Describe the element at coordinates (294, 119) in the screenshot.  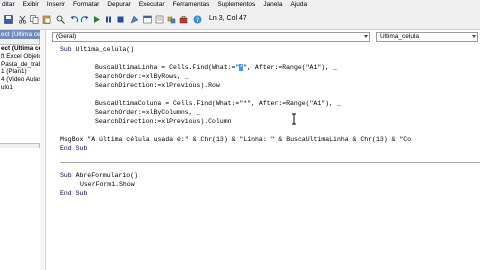
I see `mouse-ibeam-cursor-icon` at that location.